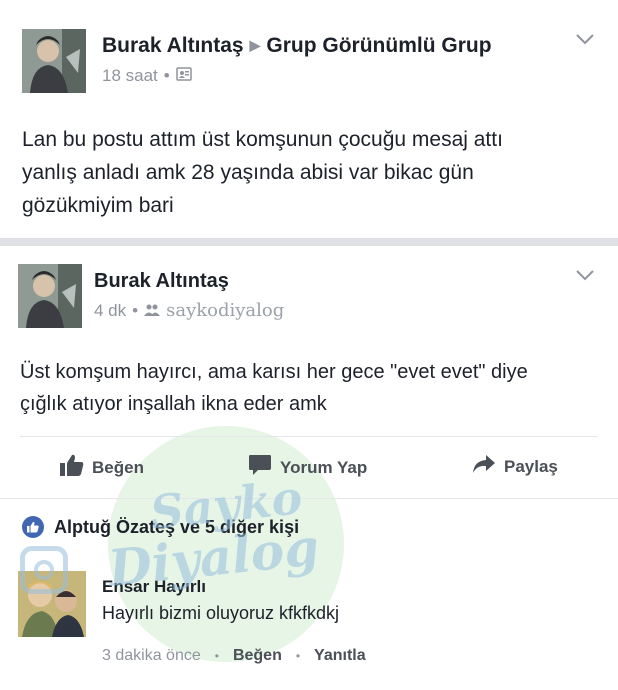  I want to click on like-reaction-icon, so click(33, 527).